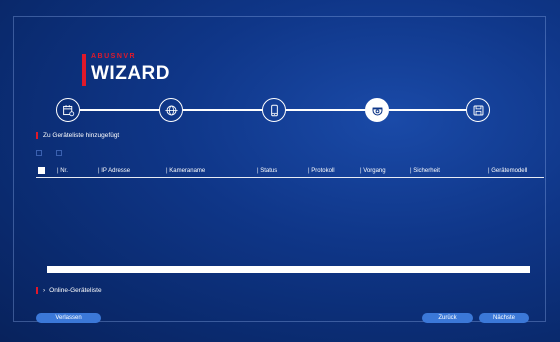 The height and width of the screenshot is (342, 560). I want to click on camera-dome-icon, so click(377, 111).